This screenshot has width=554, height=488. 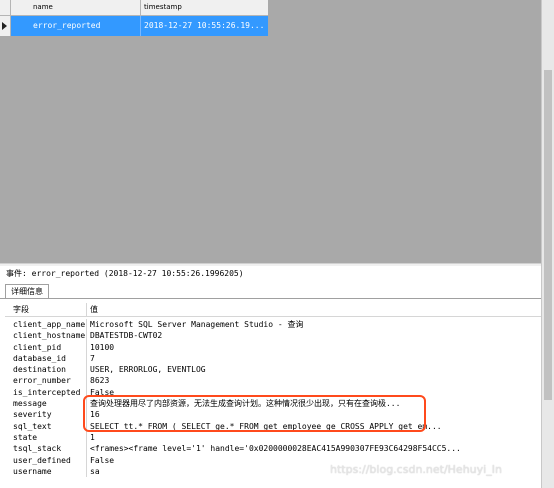 I want to click on table-row: client_pid 10100, so click(x=273, y=347).